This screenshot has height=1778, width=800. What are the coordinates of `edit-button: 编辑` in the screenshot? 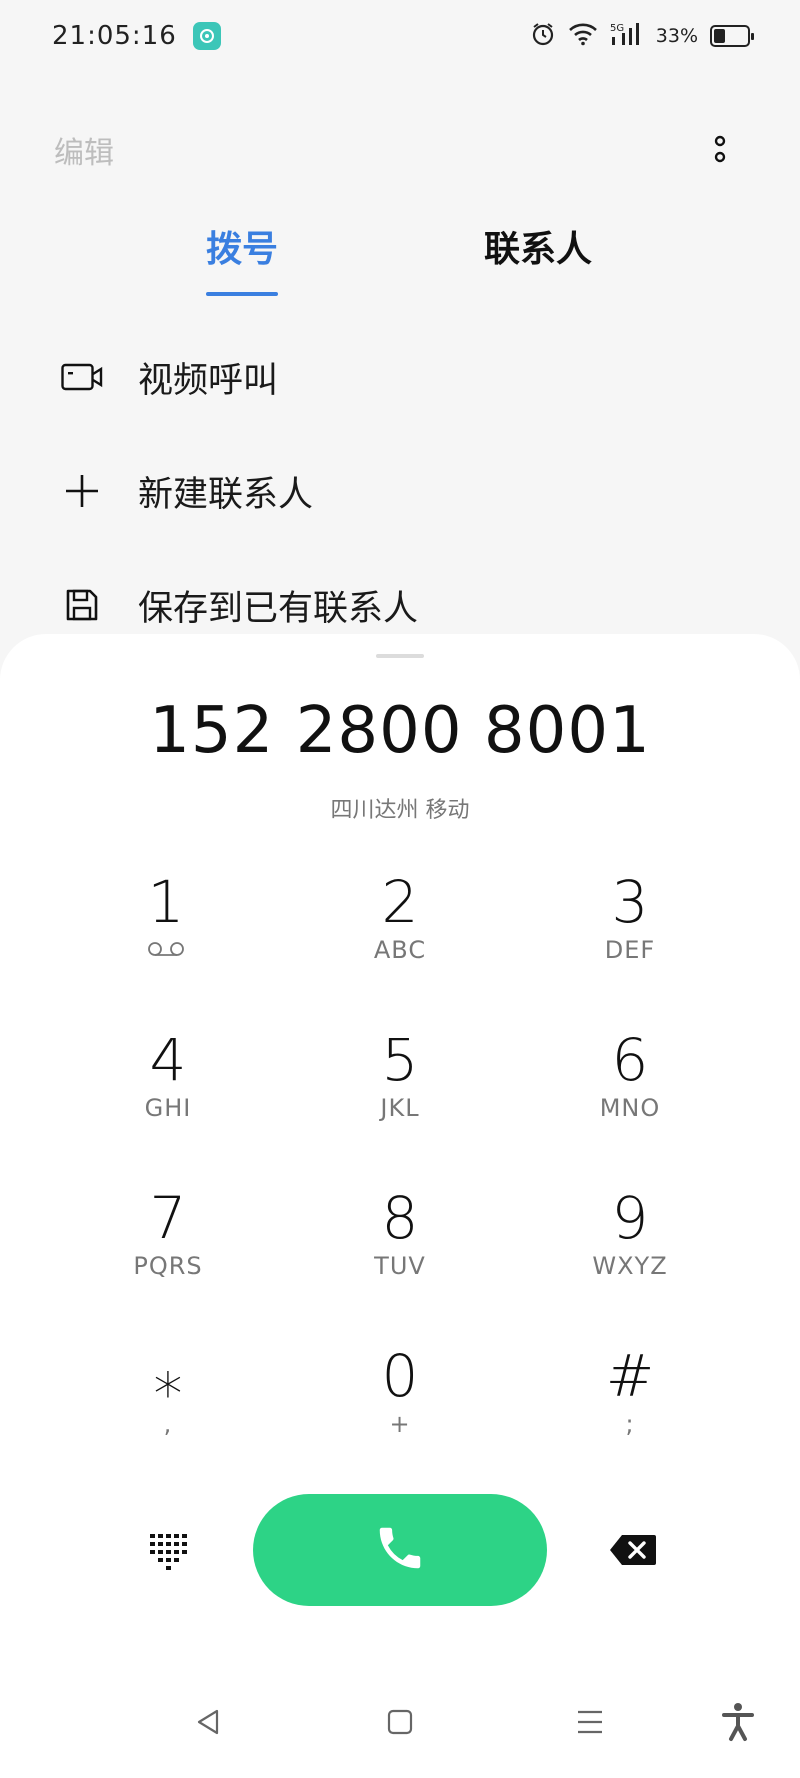 It's located at (84, 150).